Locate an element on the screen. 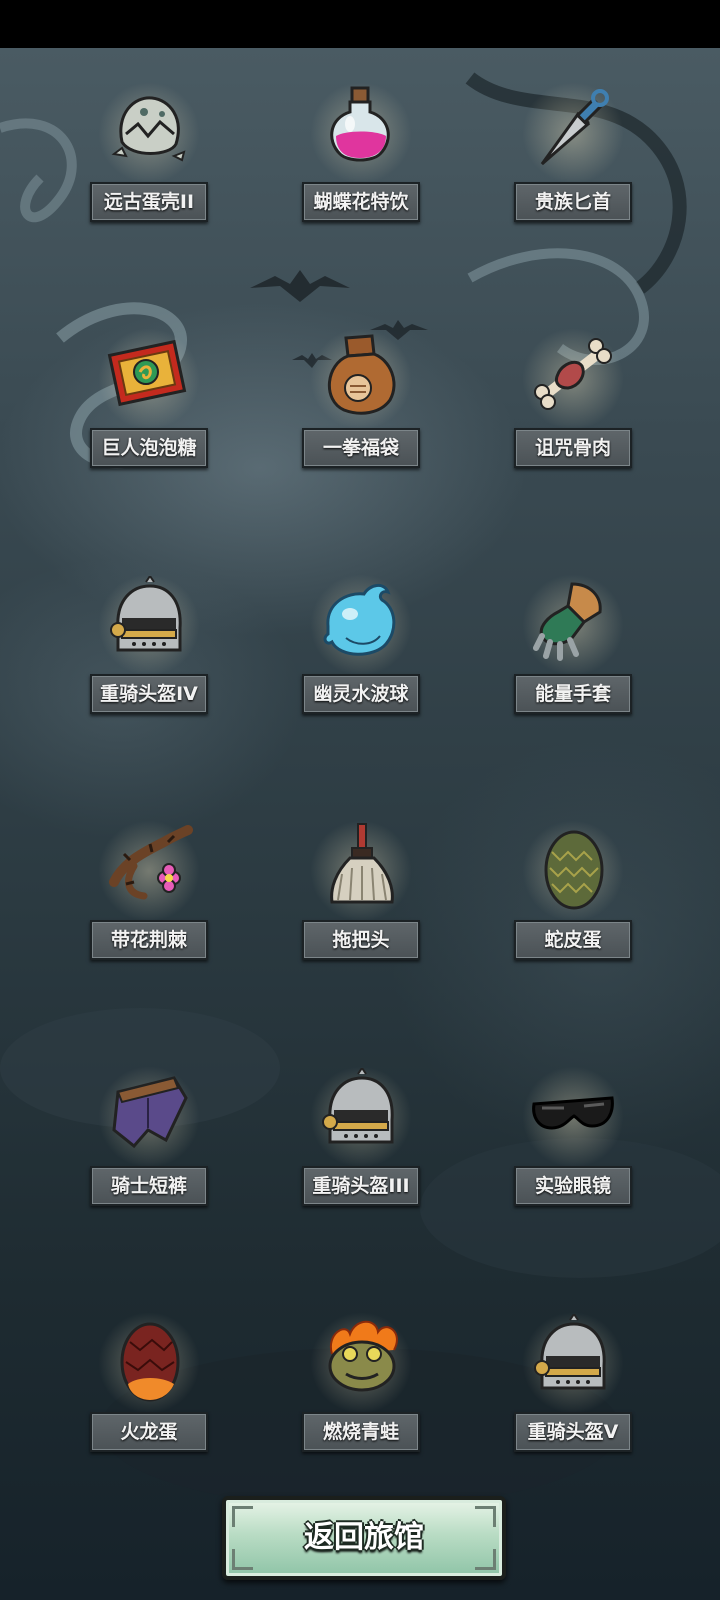 Image resolution: width=720 pixels, height=1600 pixels. item-slot: 蛇皮蛋 is located at coordinates (573, 873).